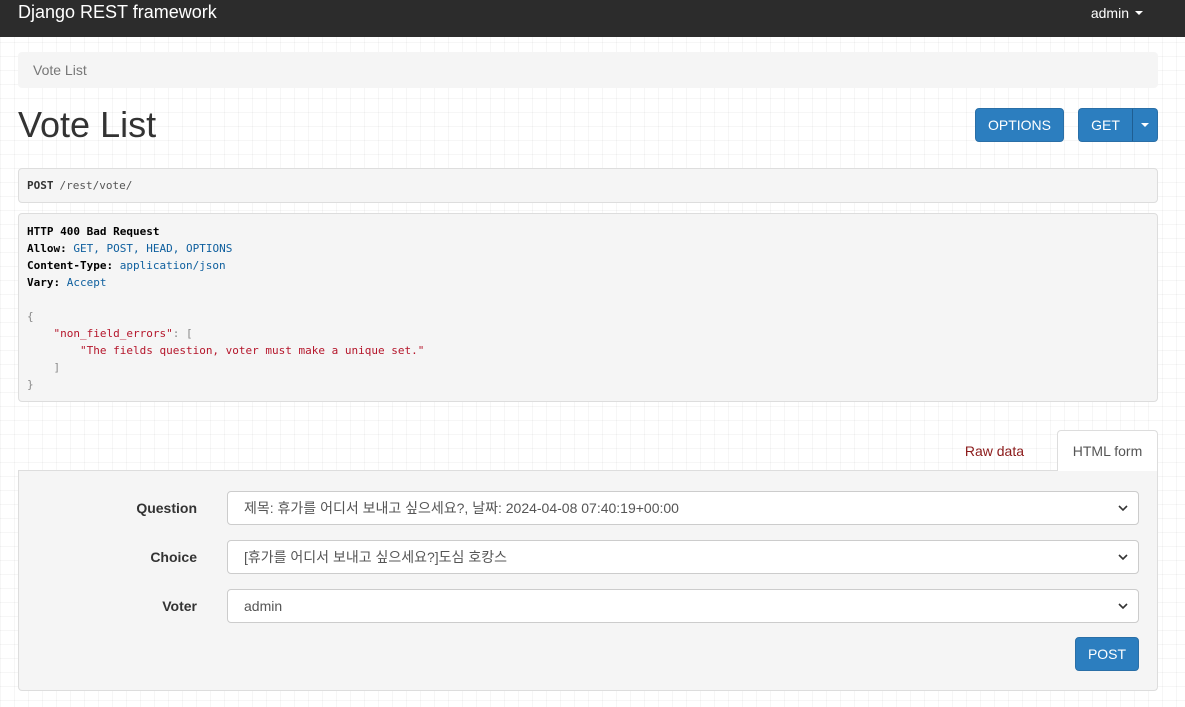 The image size is (1185, 707). Describe the element at coordinates (173, 557) in the screenshot. I see `choice-label: Choice` at that location.